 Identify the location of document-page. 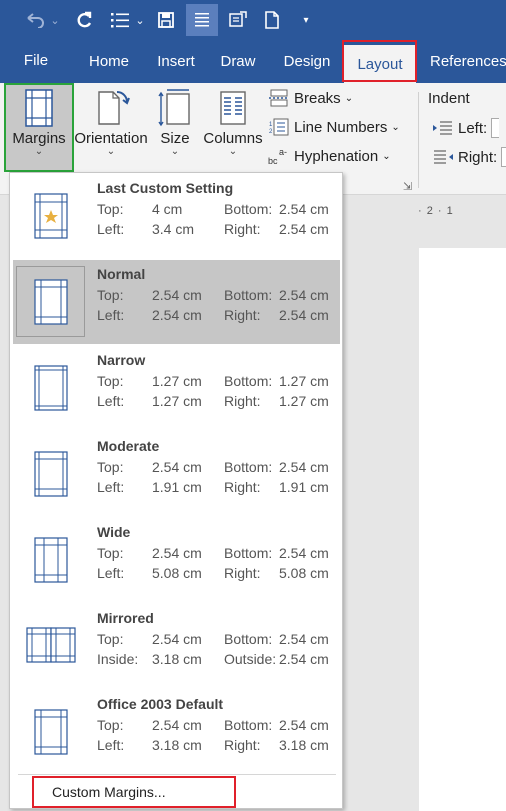
(462, 529).